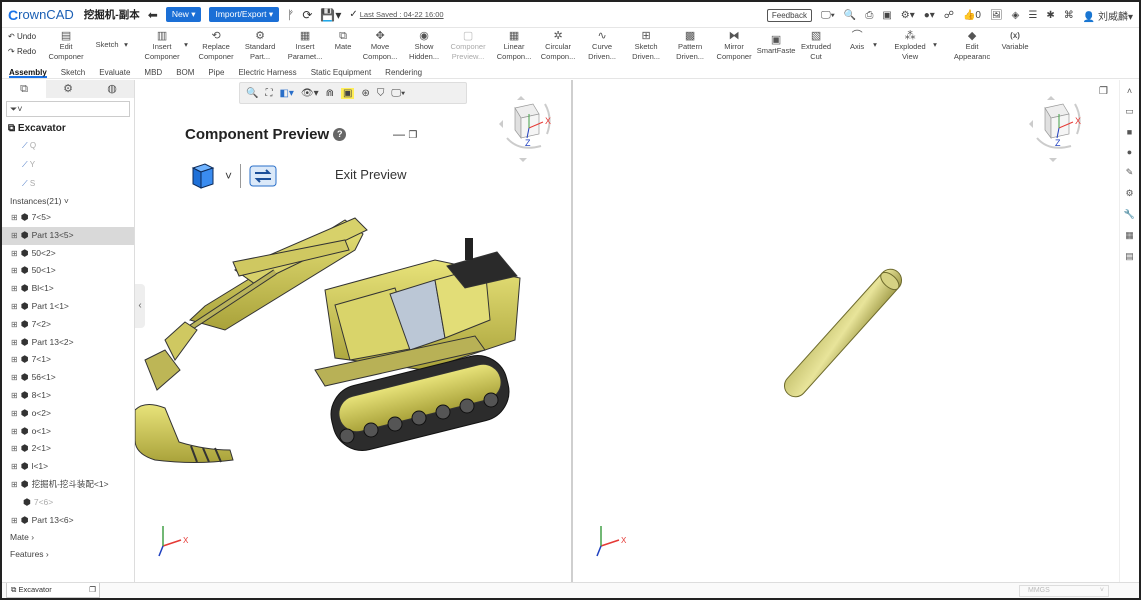 The width and height of the screenshot is (1141, 600). Describe the element at coordinates (1129, 256) in the screenshot. I see `list-icon: ▤` at that location.